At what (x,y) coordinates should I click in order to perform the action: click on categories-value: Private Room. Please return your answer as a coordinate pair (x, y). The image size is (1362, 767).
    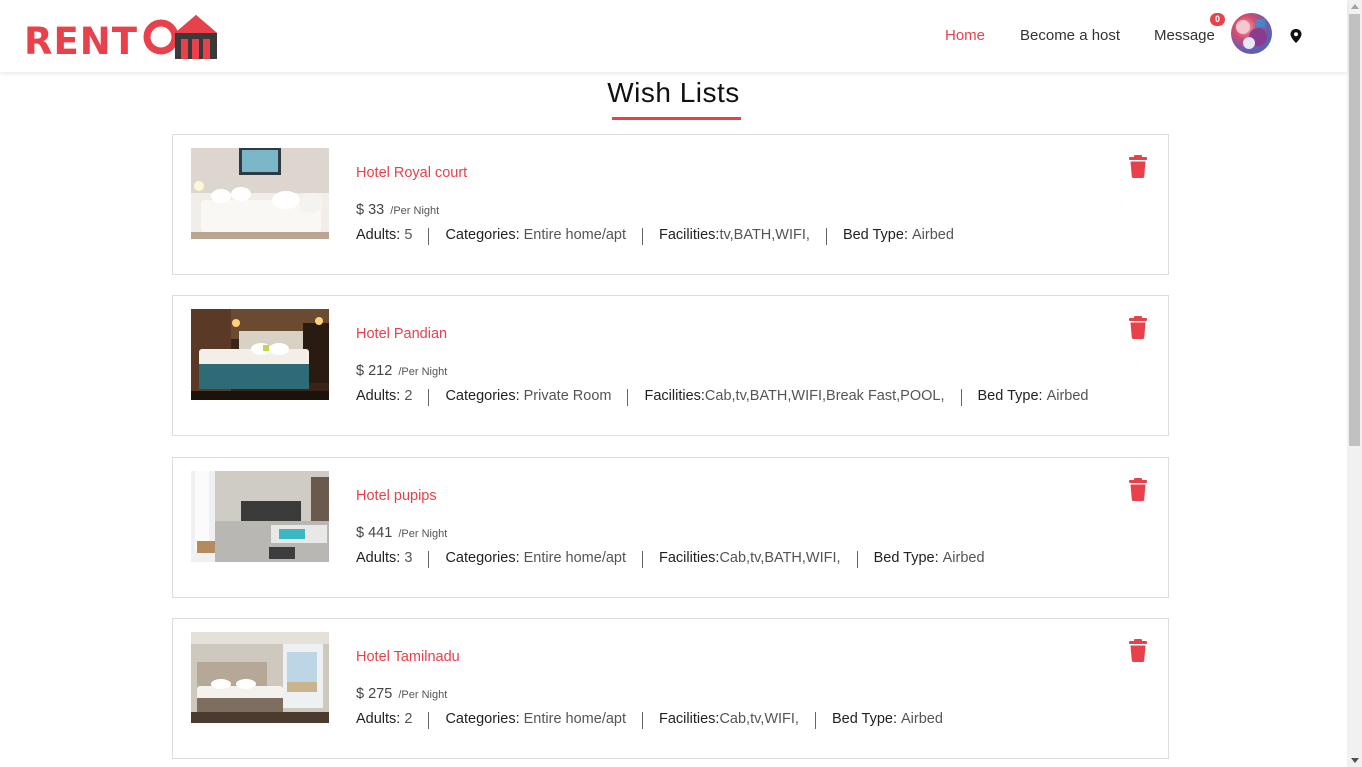
    Looking at the image, I should click on (567, 396).